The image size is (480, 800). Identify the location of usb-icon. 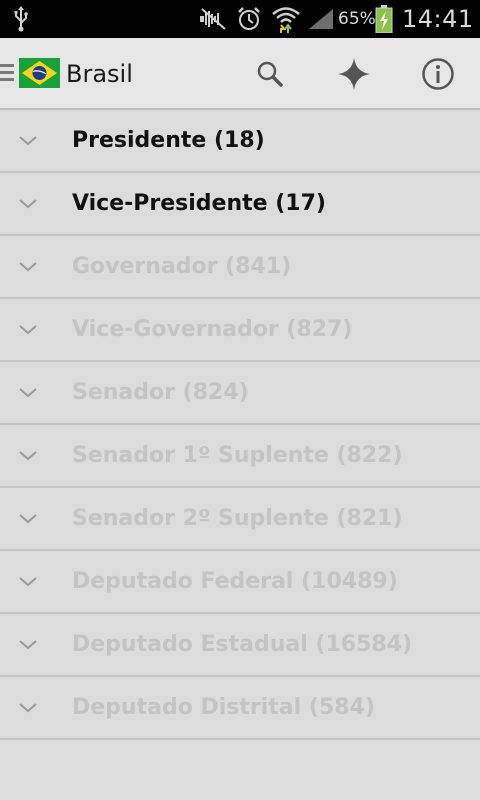
(21, 19).